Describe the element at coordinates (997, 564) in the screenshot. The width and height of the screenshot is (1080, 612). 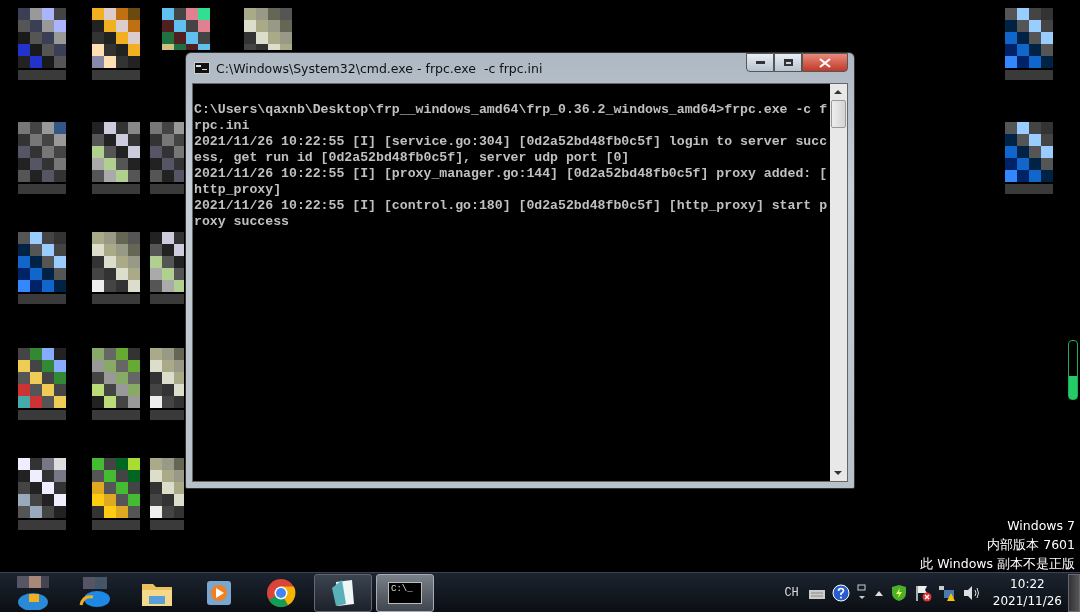
I see `activation-notice: 此 Windows 副本不是正版` at that location.